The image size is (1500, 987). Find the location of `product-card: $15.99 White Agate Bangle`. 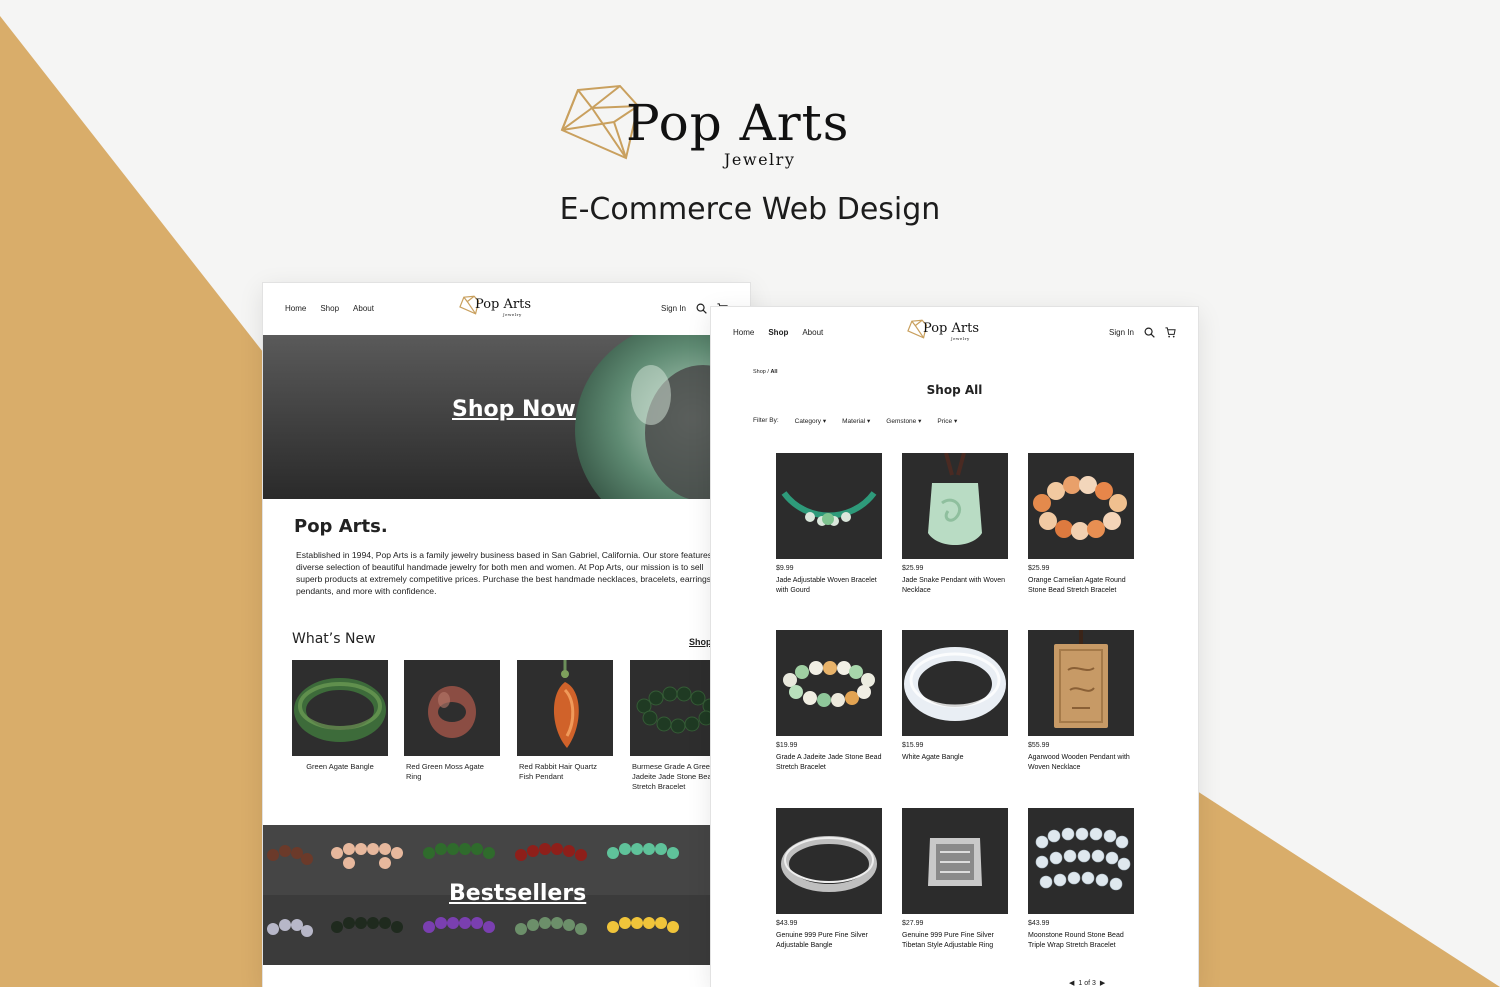

product-card: $15.99 White Agate Bangle is located at coordinates (955, 696).